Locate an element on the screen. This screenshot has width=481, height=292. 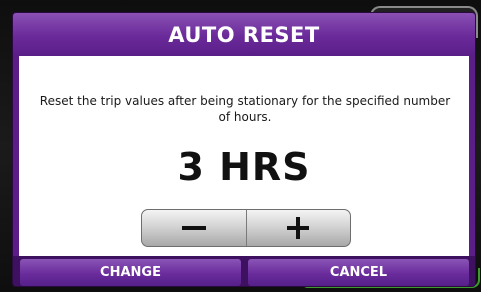
plus-icon is located at coordinates (298, 228).